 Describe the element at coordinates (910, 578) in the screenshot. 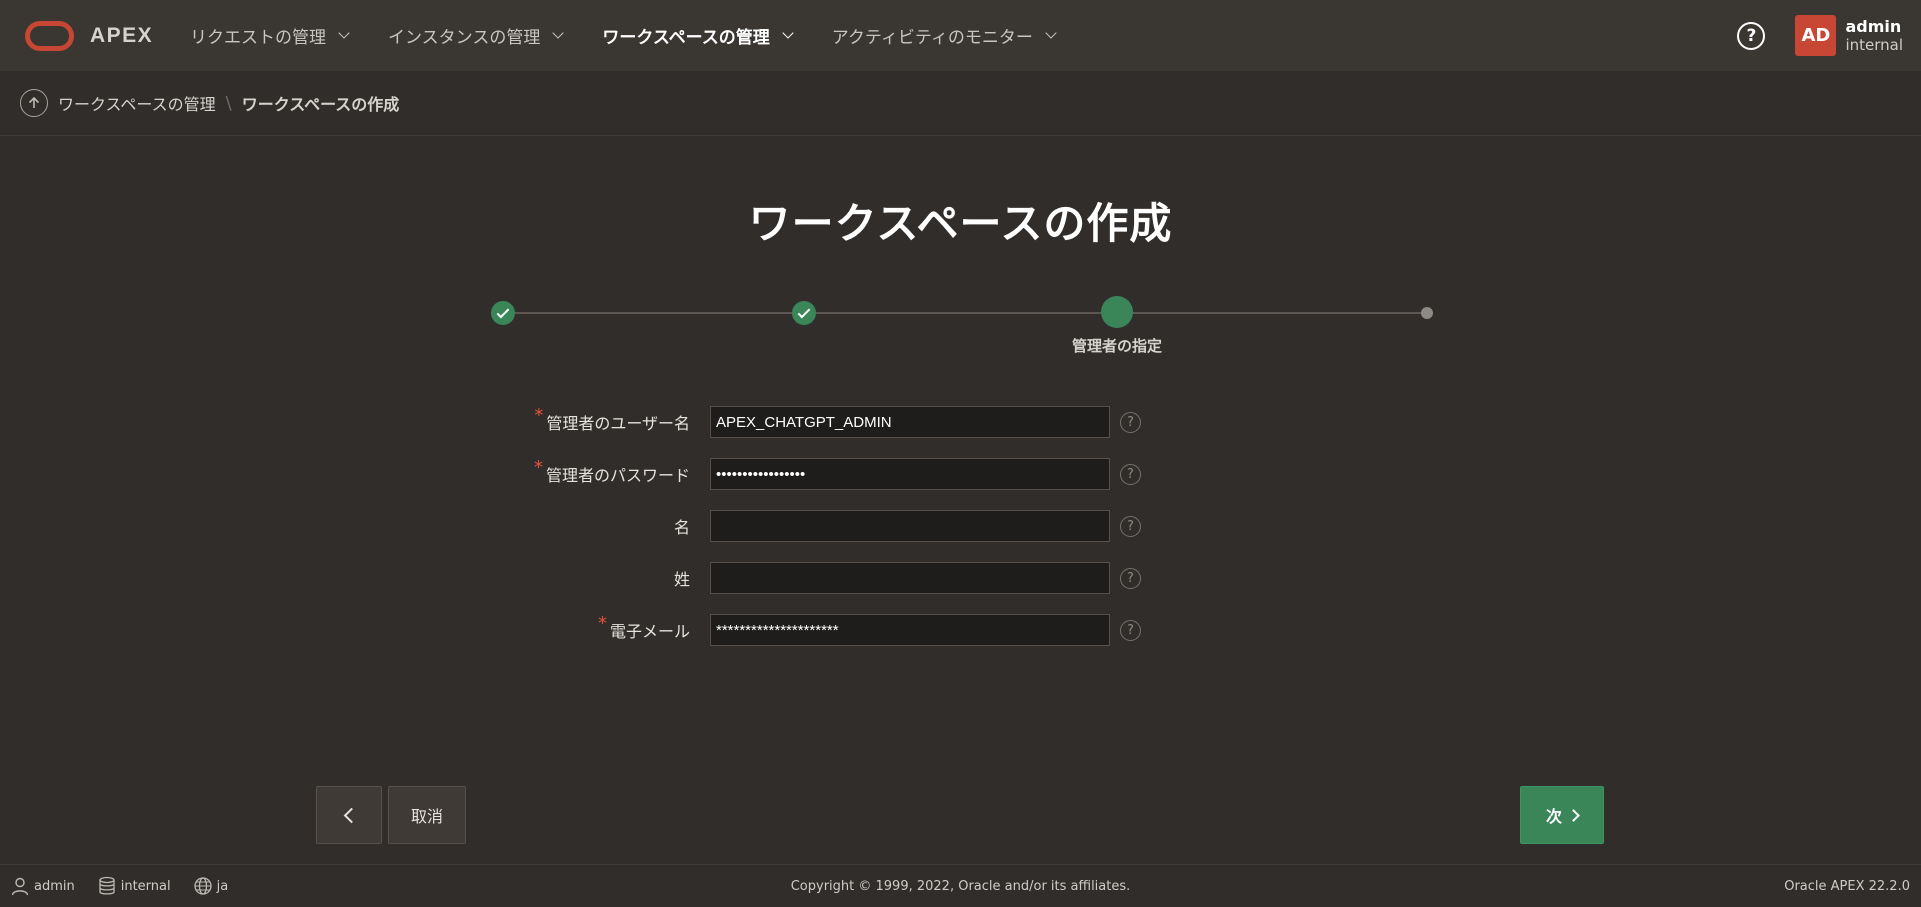

I see `last-name-input` at that location.